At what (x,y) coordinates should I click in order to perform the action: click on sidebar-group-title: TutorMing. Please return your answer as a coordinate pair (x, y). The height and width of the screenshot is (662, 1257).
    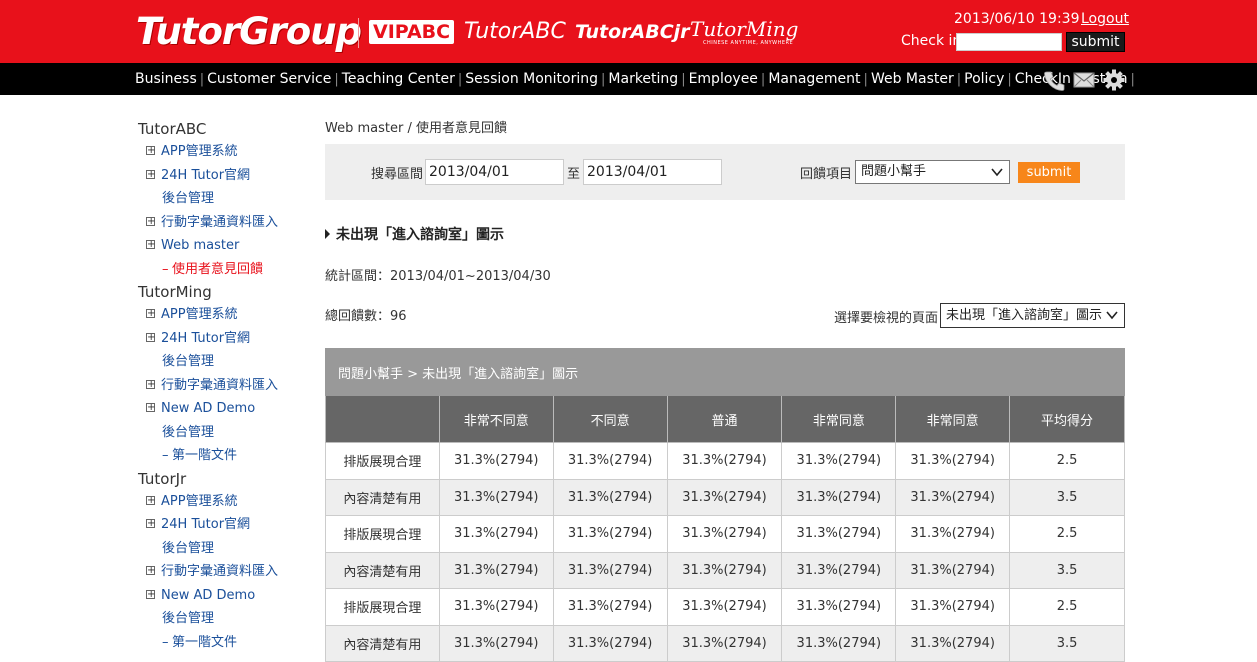
    Looking at the image, I should click on (228, 292).